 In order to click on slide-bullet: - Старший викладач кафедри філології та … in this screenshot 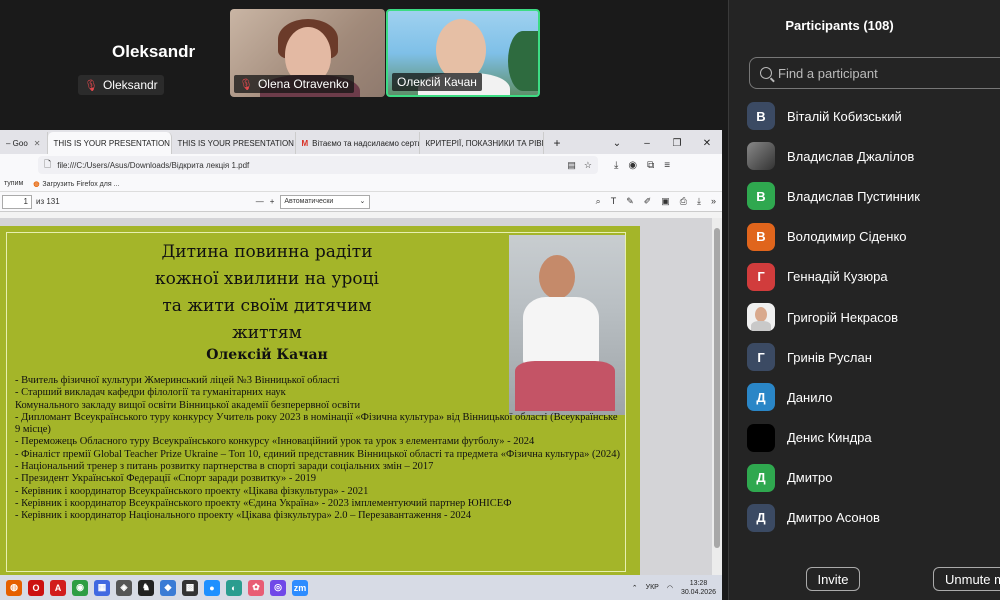, I will do `click(150, 393)`.